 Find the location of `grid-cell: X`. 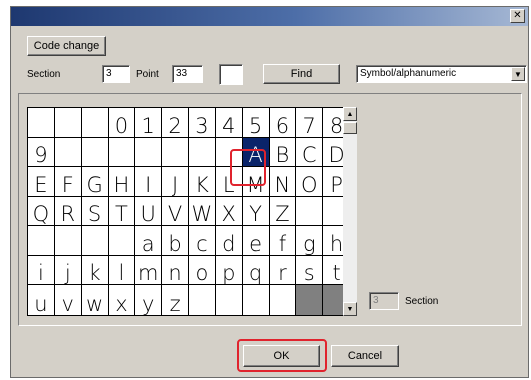

grid-cell: X is located at coordinates (229, 211).